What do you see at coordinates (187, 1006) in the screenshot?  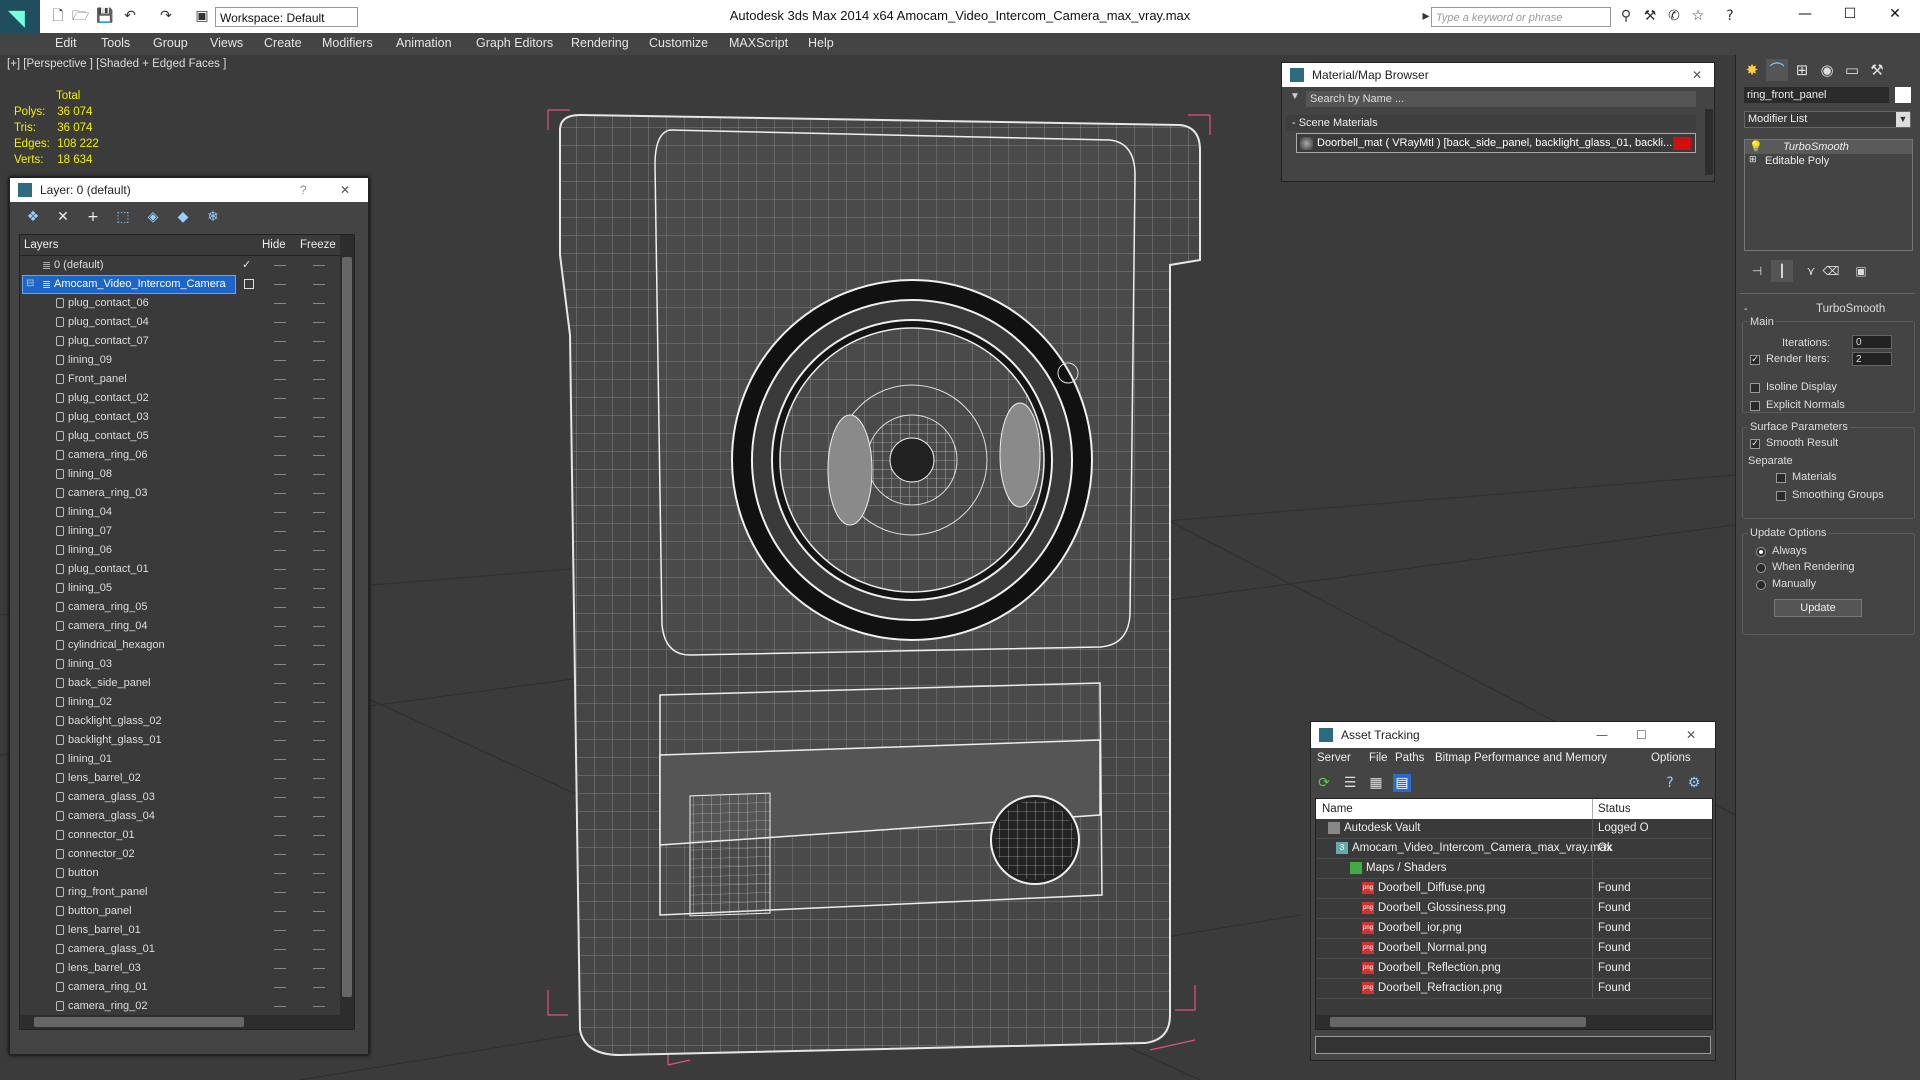 I see `layer-object-row: camera_ring_02` at bounding box center [187, 1006].